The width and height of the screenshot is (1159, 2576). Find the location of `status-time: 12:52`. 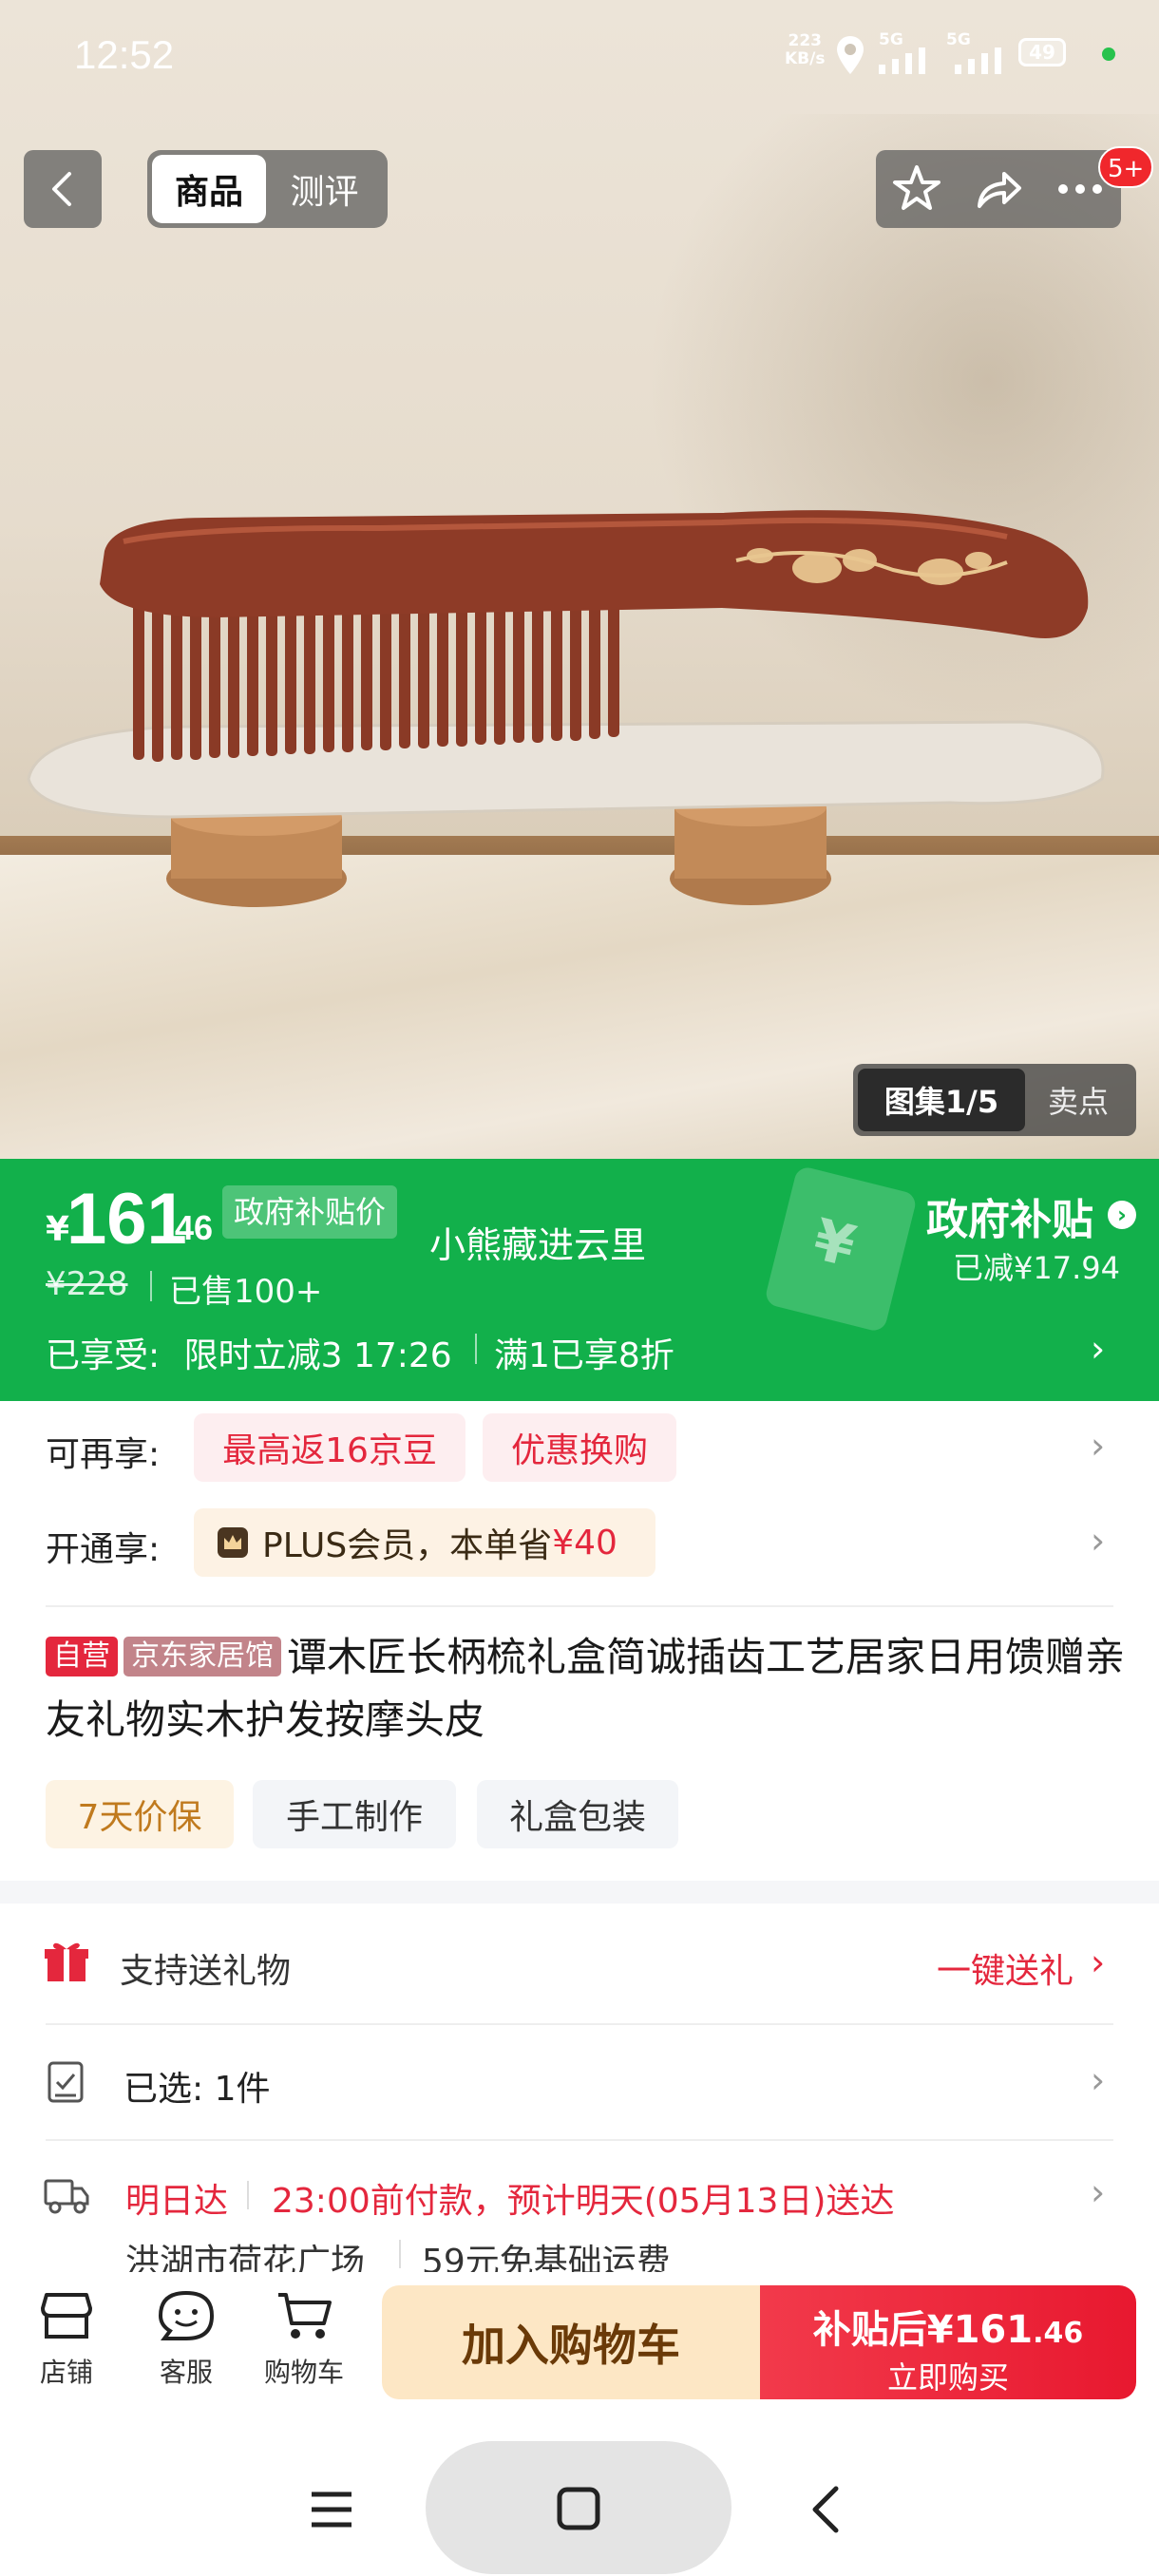

status-time: 12:52 is located at coordinates (124, 54).